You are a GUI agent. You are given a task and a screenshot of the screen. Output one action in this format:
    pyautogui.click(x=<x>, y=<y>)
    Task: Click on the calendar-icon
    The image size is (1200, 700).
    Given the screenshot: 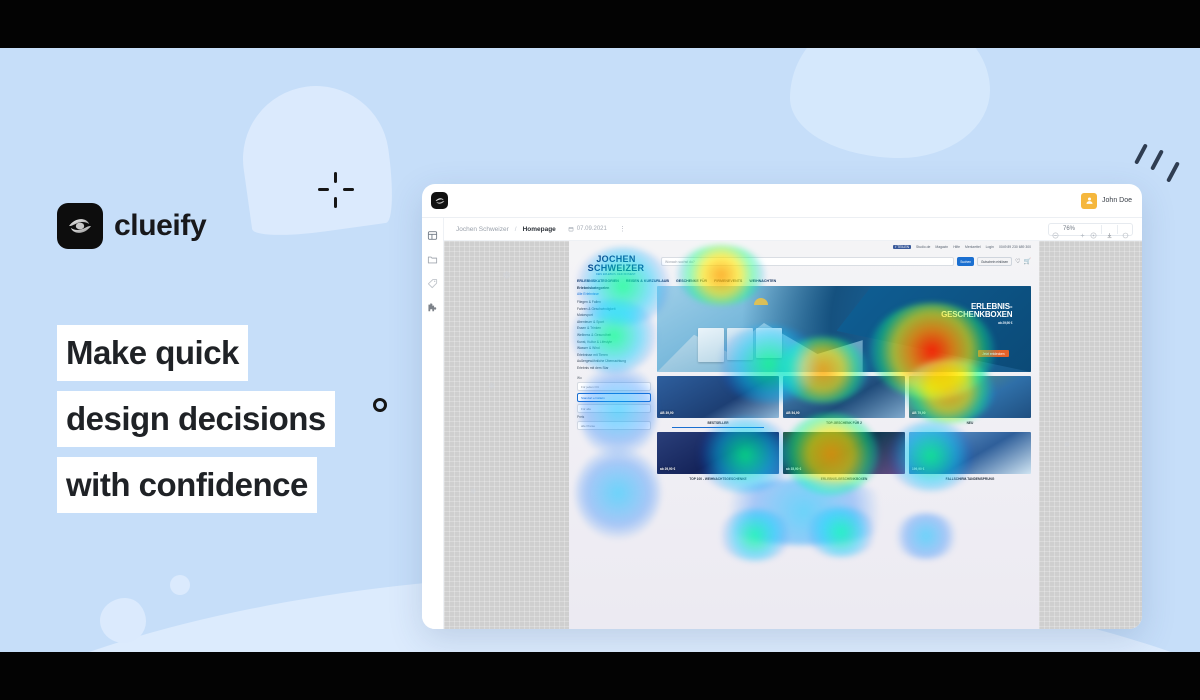 What is the action you would take?
    pyautogui.click(x=571, y=229)
    